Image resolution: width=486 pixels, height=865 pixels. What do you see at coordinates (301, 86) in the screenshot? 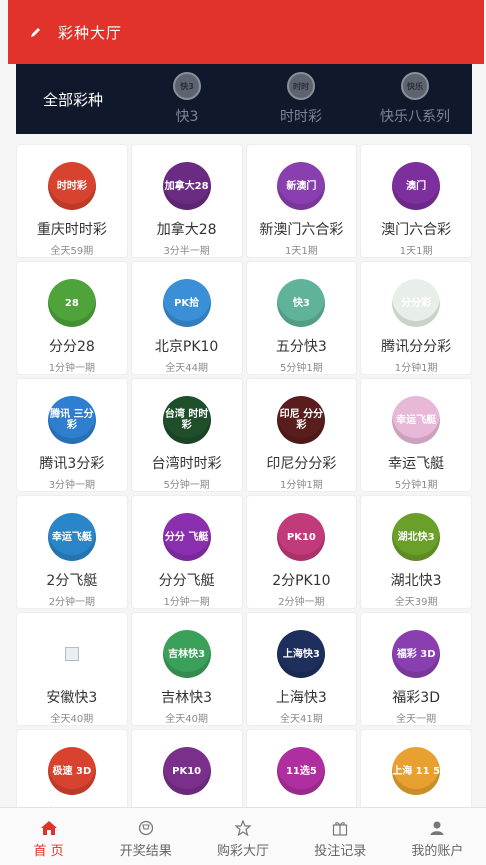
I see `shishicai-icon: 时时` at bounding box center [301, 86].